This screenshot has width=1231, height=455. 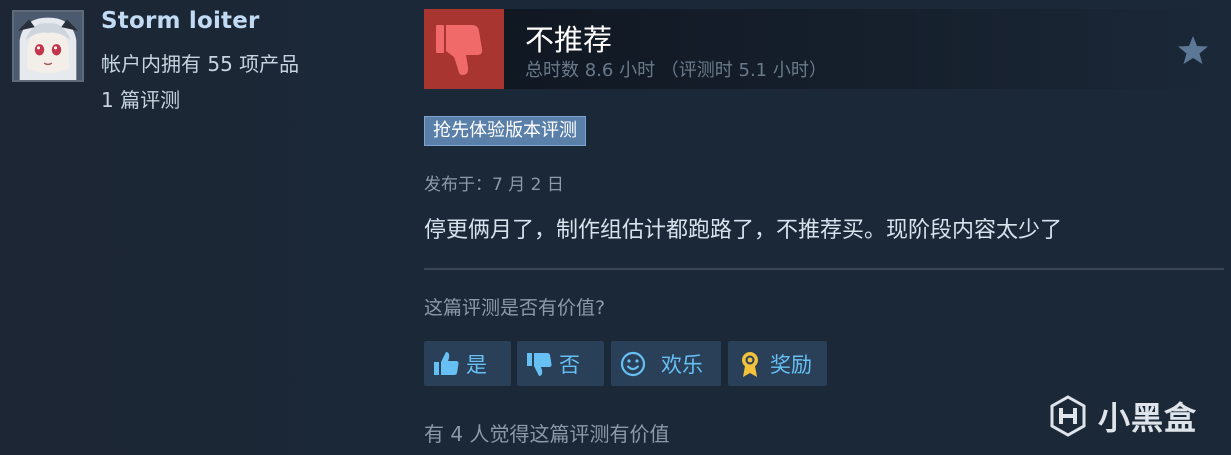 What do you see at coordinates (494, 185) in the screenshot?
I see `posted-date: 发布于：7 月 2 日` at bounding box center [494, 185].